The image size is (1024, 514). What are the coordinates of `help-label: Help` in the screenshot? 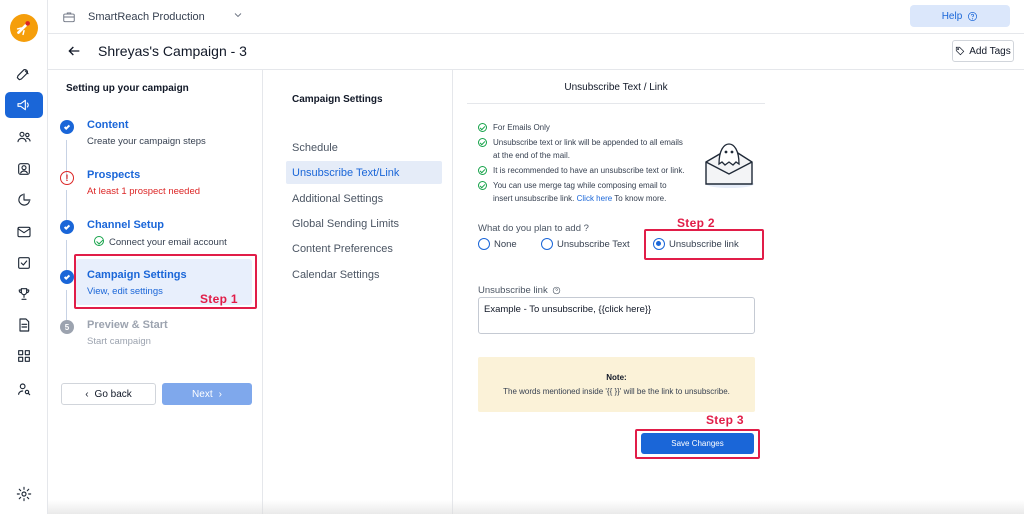 It's located at (952, 16).